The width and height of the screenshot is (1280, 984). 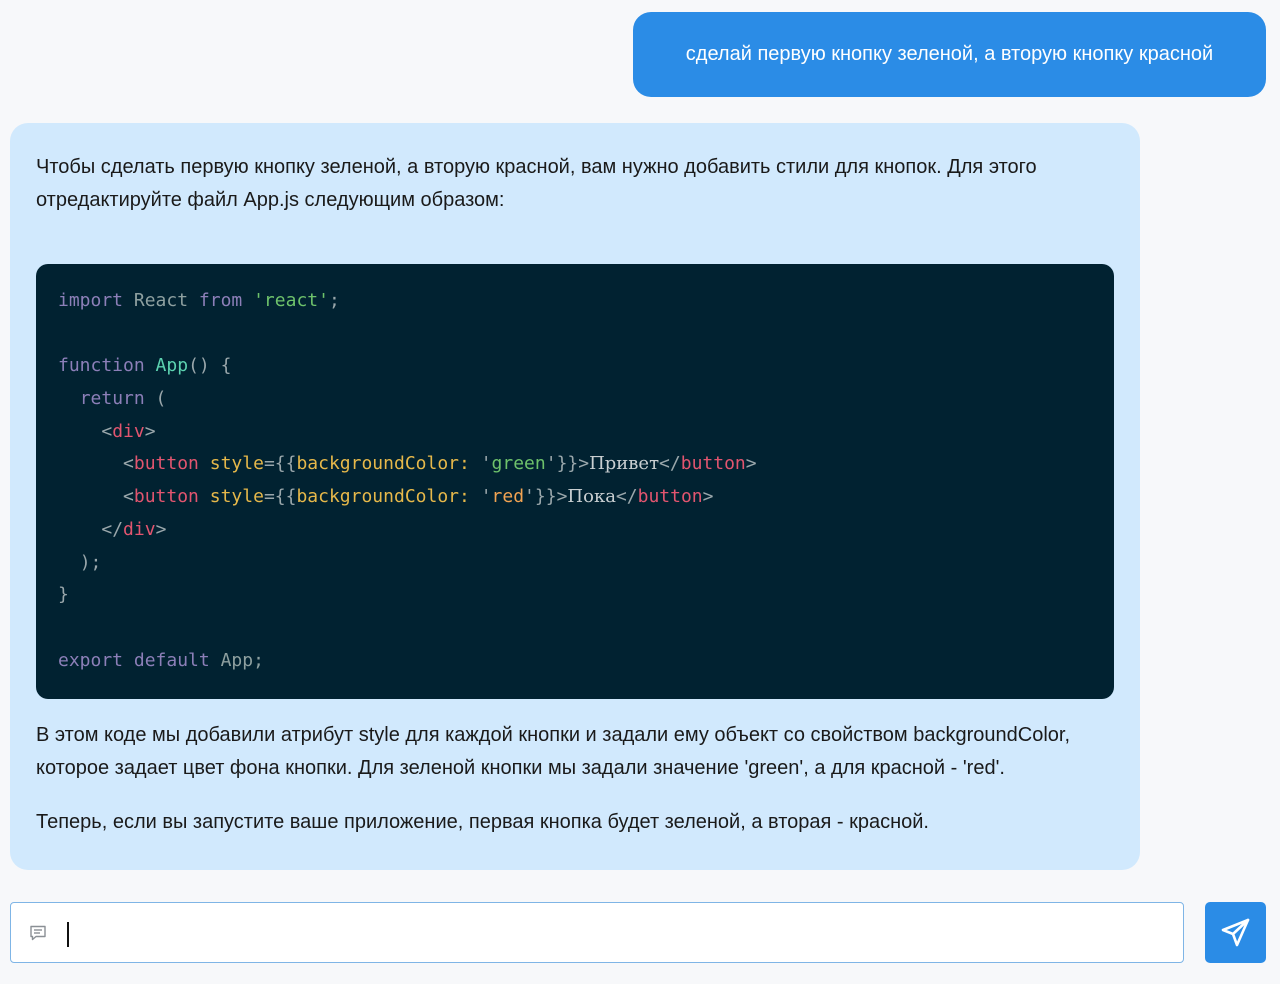 I want to click on message-input, so click(x=615, y=933).